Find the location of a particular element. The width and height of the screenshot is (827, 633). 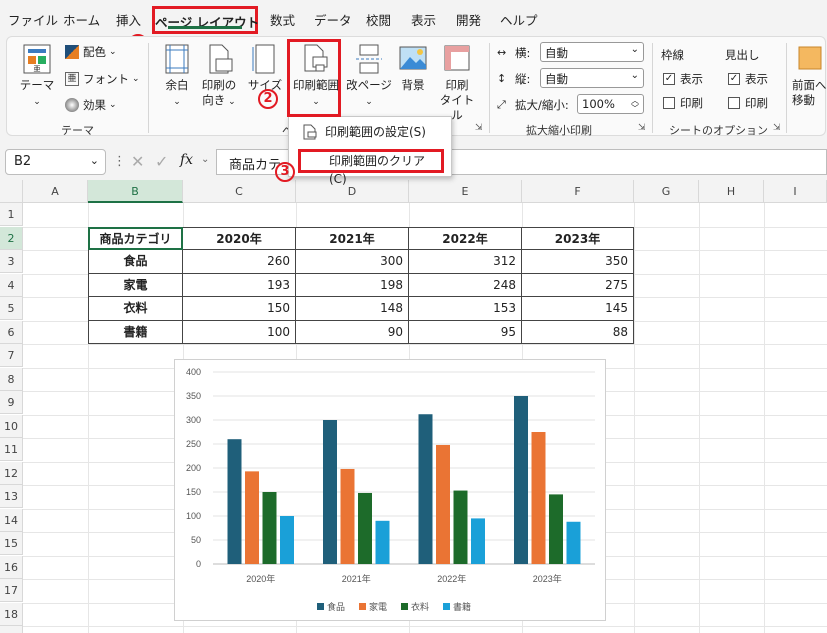

headings-view-checkbox: ✓ 表示 is located at coordinates (748, 79).